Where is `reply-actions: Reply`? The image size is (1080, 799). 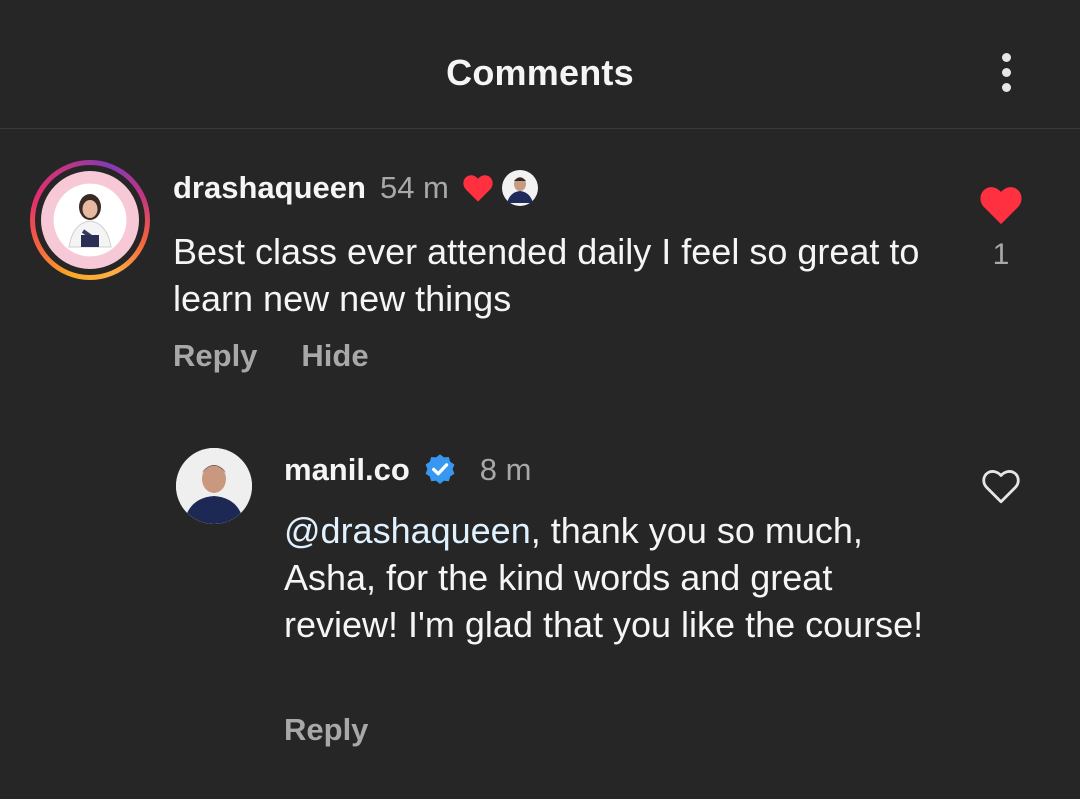
reply-actions: Reply is located at coordinates (326, 730).